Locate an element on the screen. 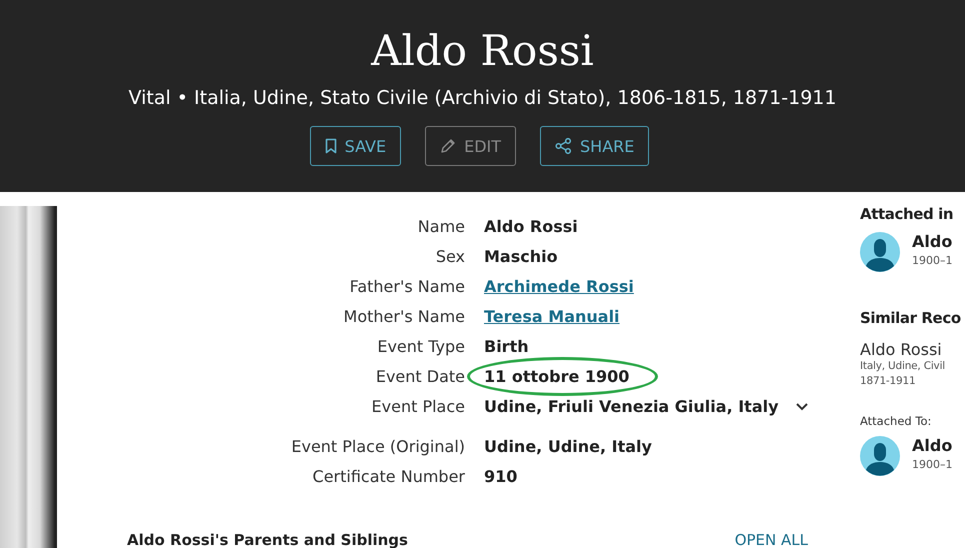 This screenshot has width=965, height=548. field-label: Event Place is located at coordinates (417, 406).